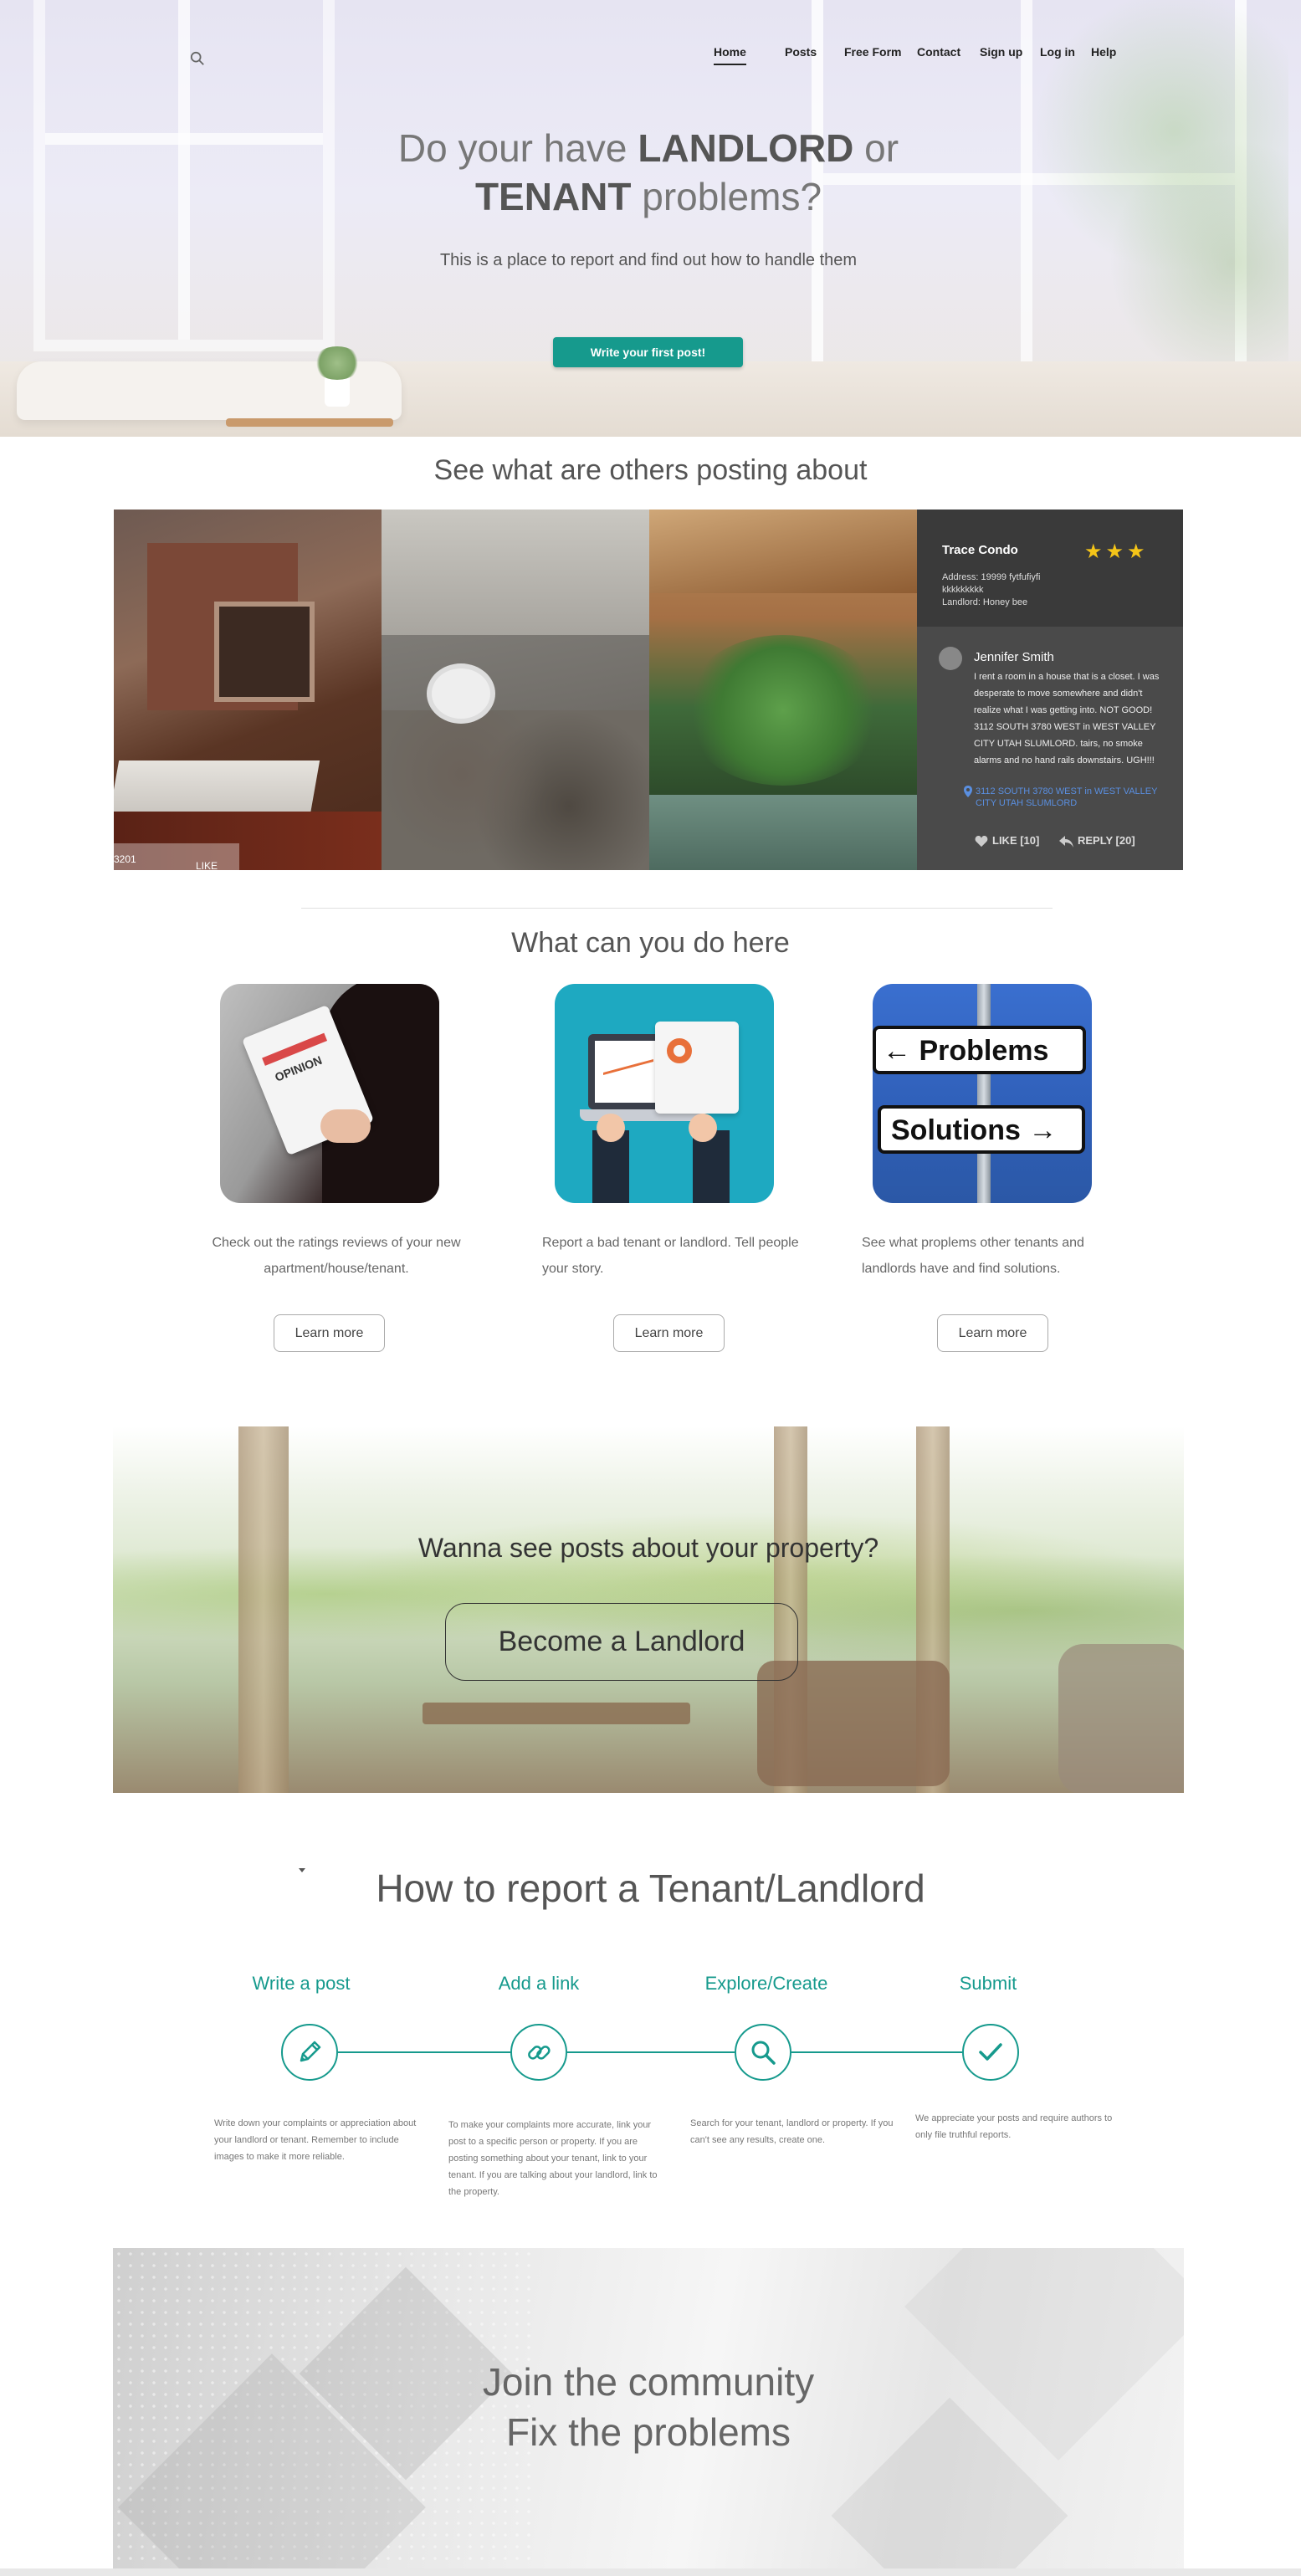  I want to click on hero-title-text: problems?, so click(726, 197).